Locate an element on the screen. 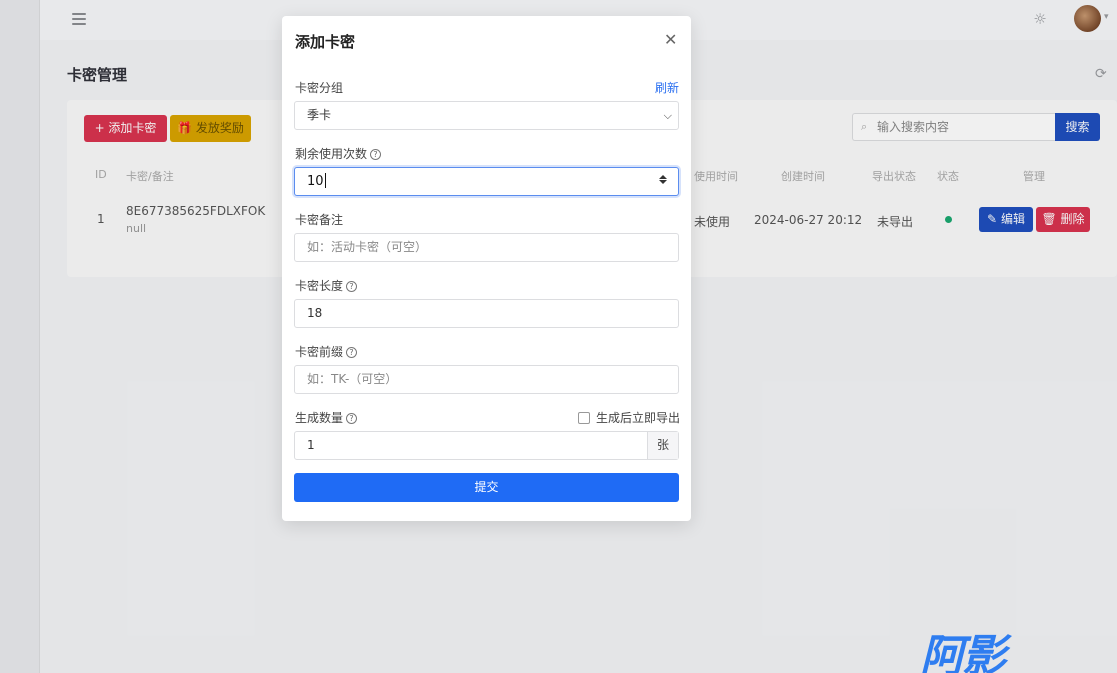 This screenshot has width=1117, height=673. count-unit: 张 is located at coordinates (662, 445).